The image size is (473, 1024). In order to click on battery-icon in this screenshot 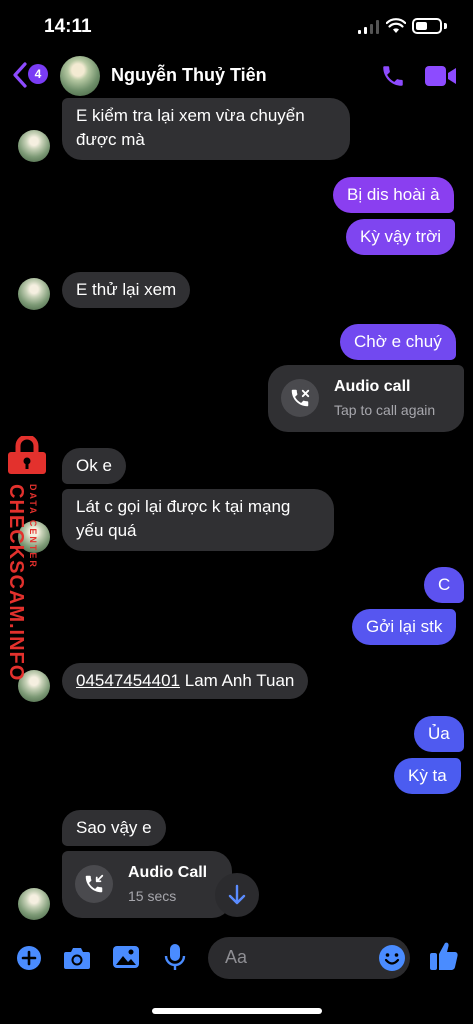, I will do `click(427, 26)`.